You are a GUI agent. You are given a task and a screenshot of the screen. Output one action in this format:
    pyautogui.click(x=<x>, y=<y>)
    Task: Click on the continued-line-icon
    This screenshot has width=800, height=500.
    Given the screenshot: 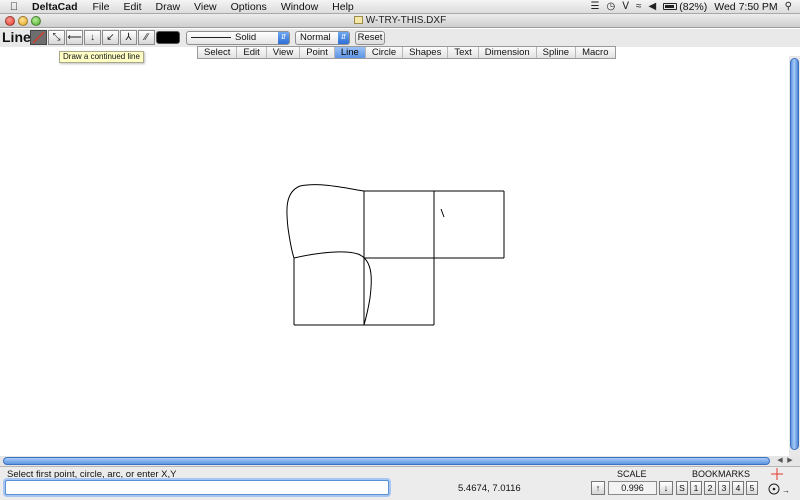 What is the action you would take?
    pyautogui.click(x=38, y=37)
    